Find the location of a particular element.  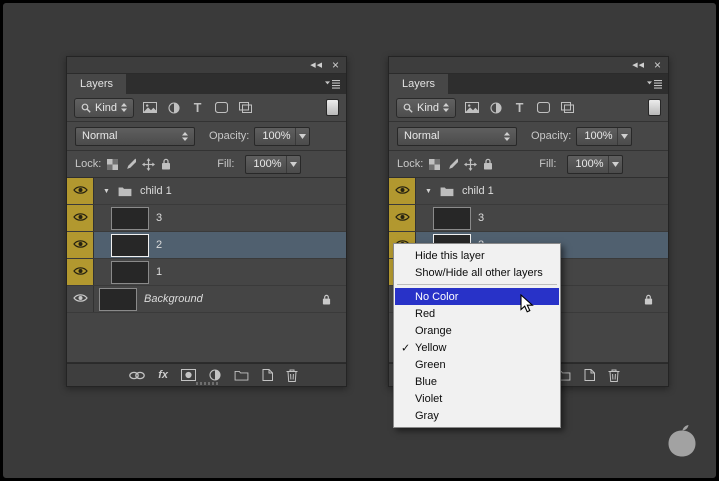

menu-item-no-color: No Color is located at coordinates (477, 296).